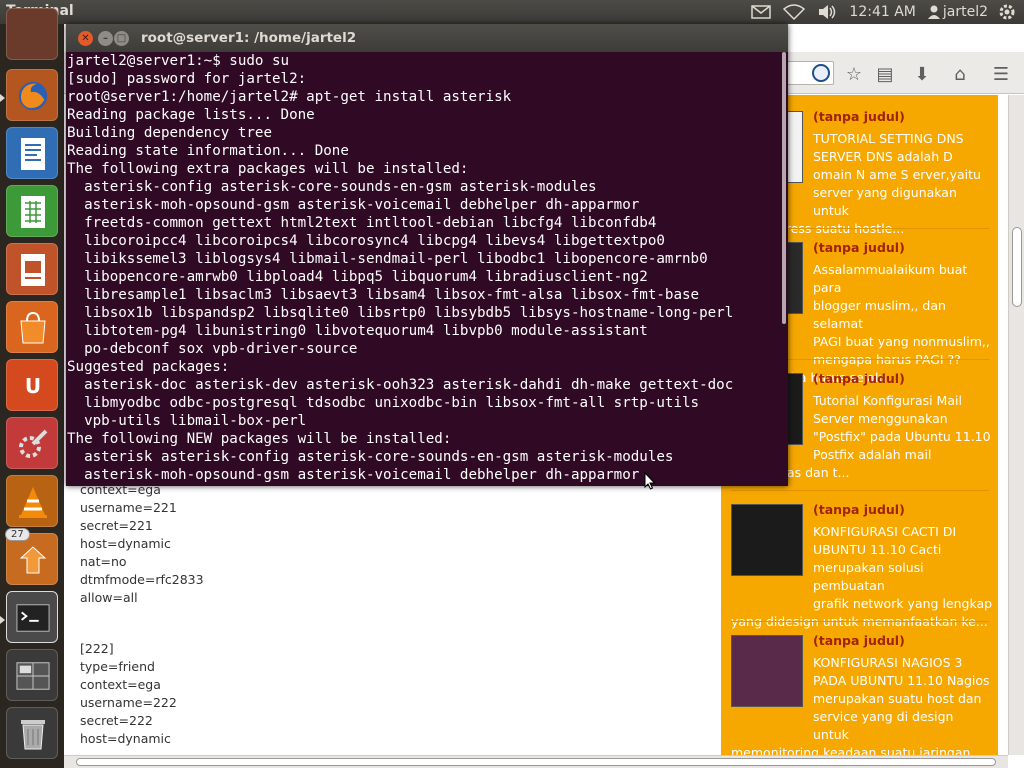  Describe the element at coordinates (128, 702) in the screenshot. I see `post-line: username=222` at that location.